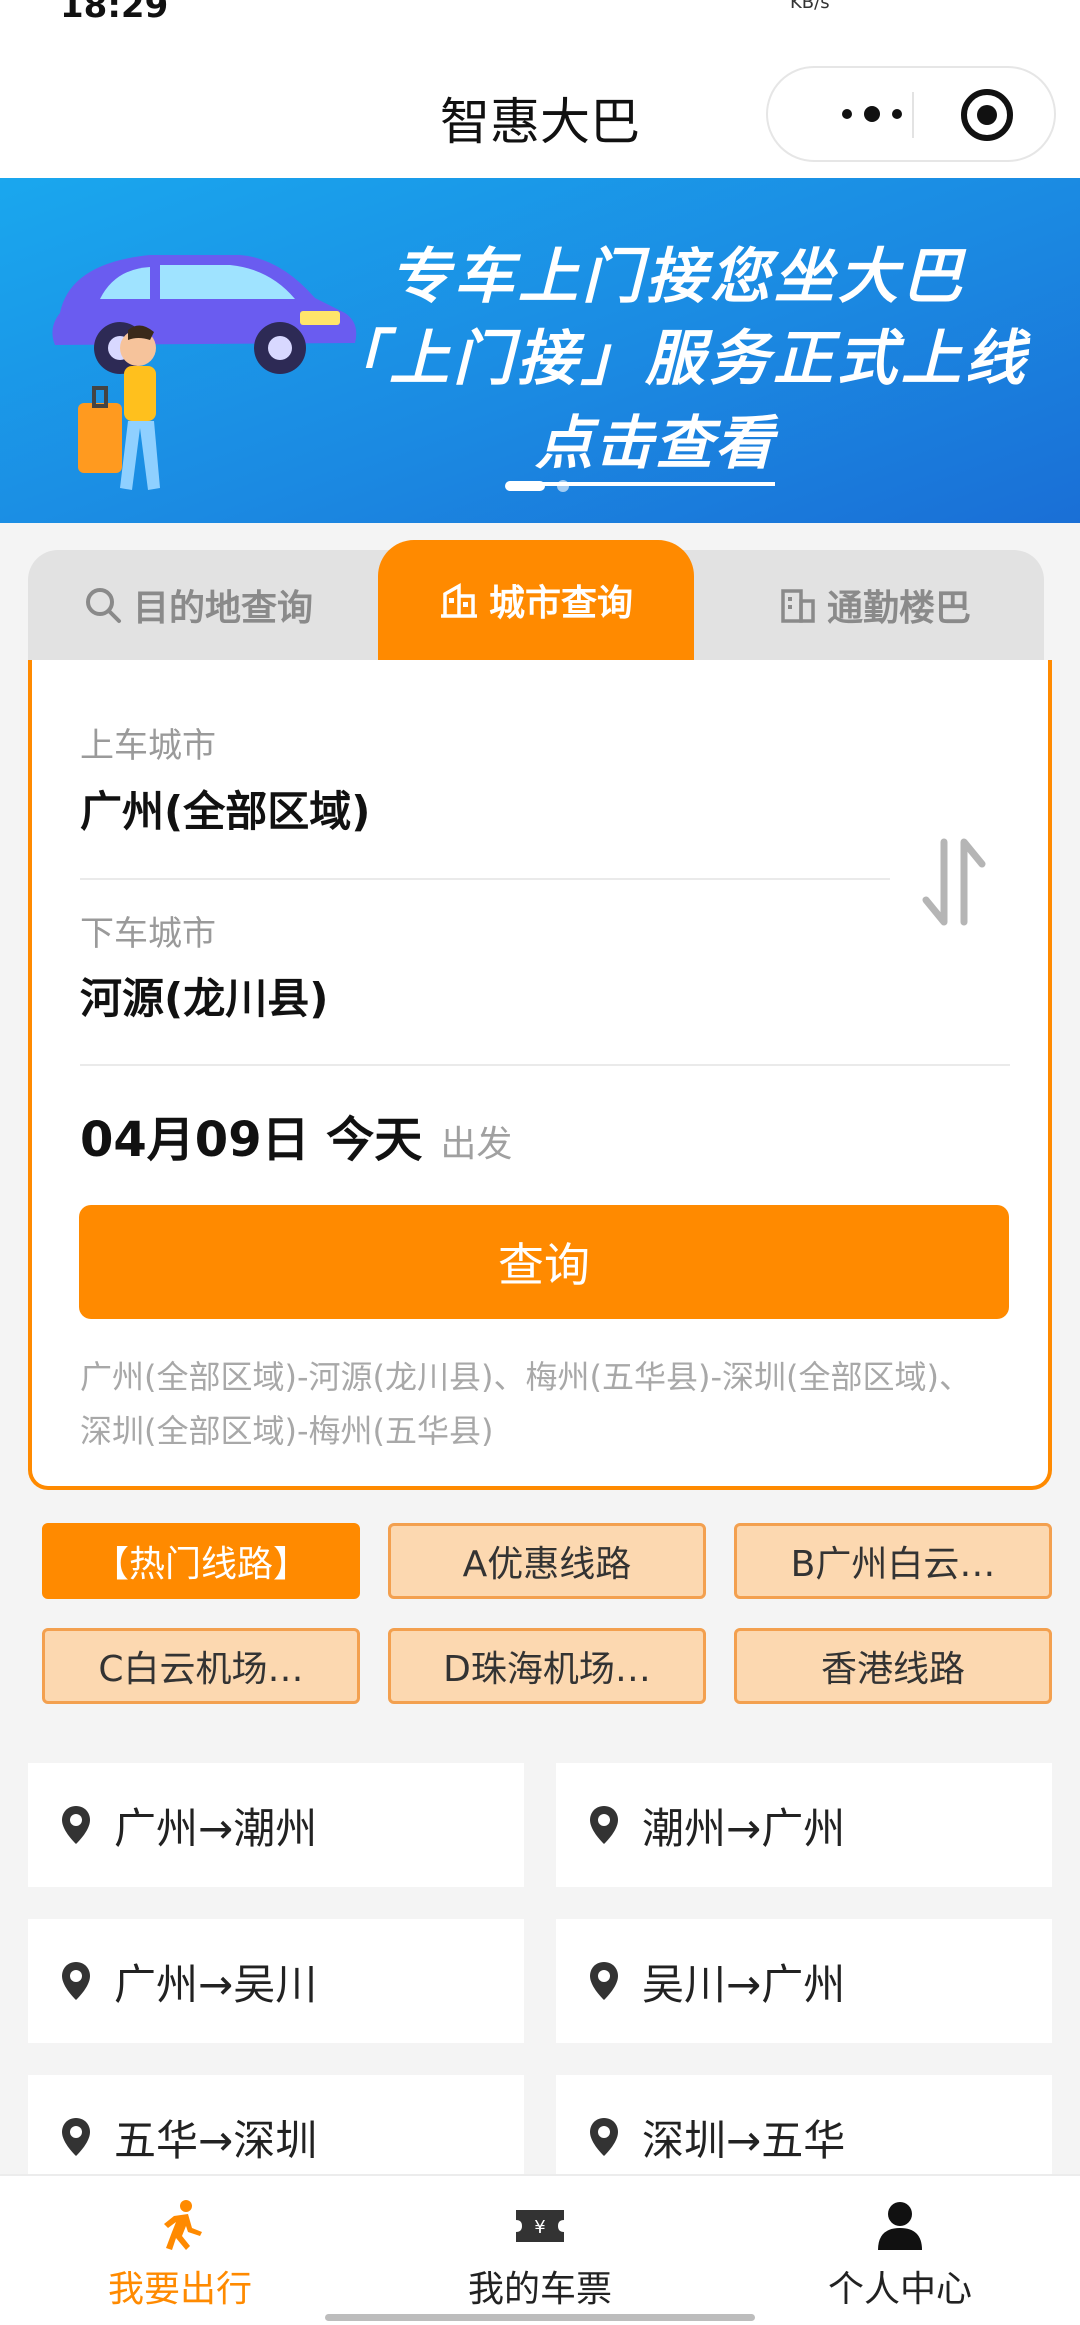  What do you see at coordinates (550, 1431) in the screenshot?
I see `history-line: 深圳(全部区域)-梅州(五华县)` at bounding box center [550, 1431].